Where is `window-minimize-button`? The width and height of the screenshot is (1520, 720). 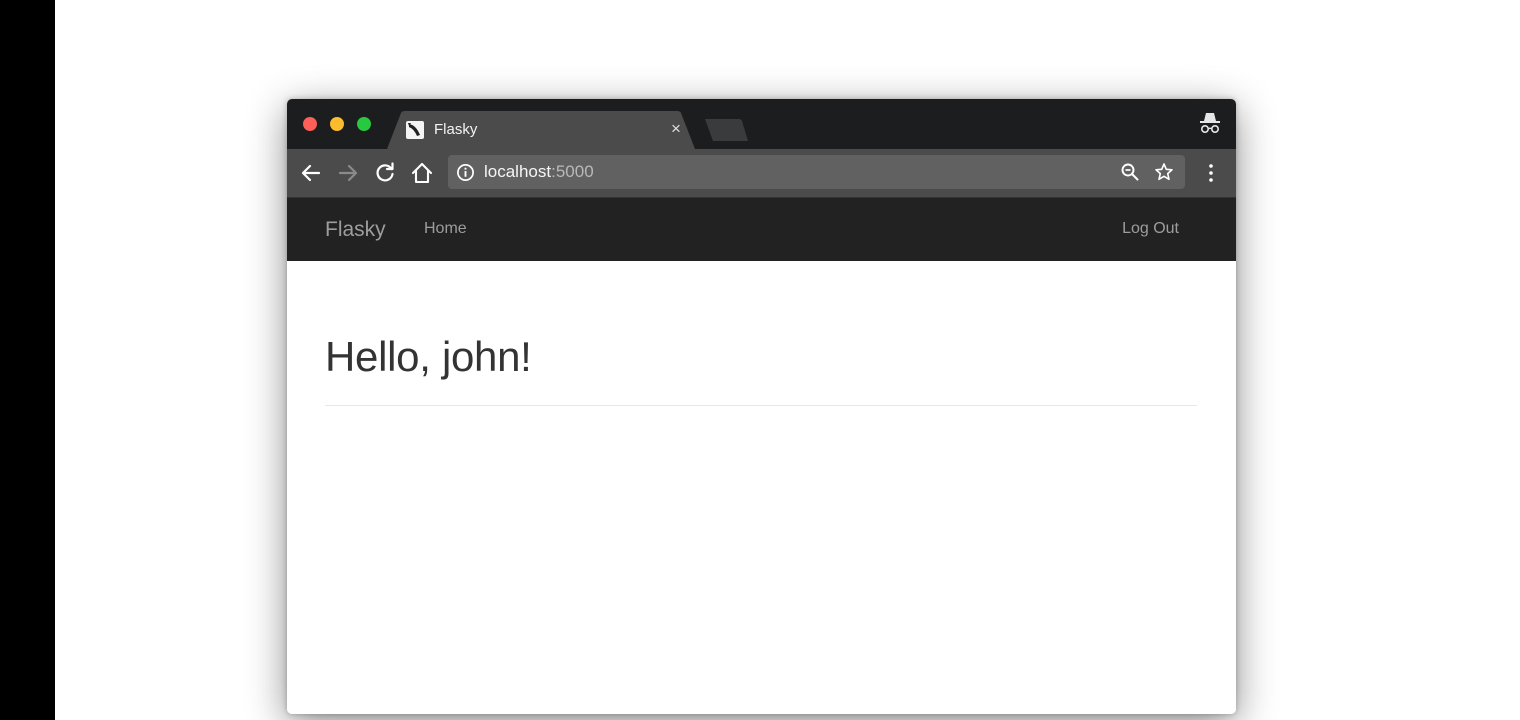 window-minimize-button is located at coordinates (337, 124).